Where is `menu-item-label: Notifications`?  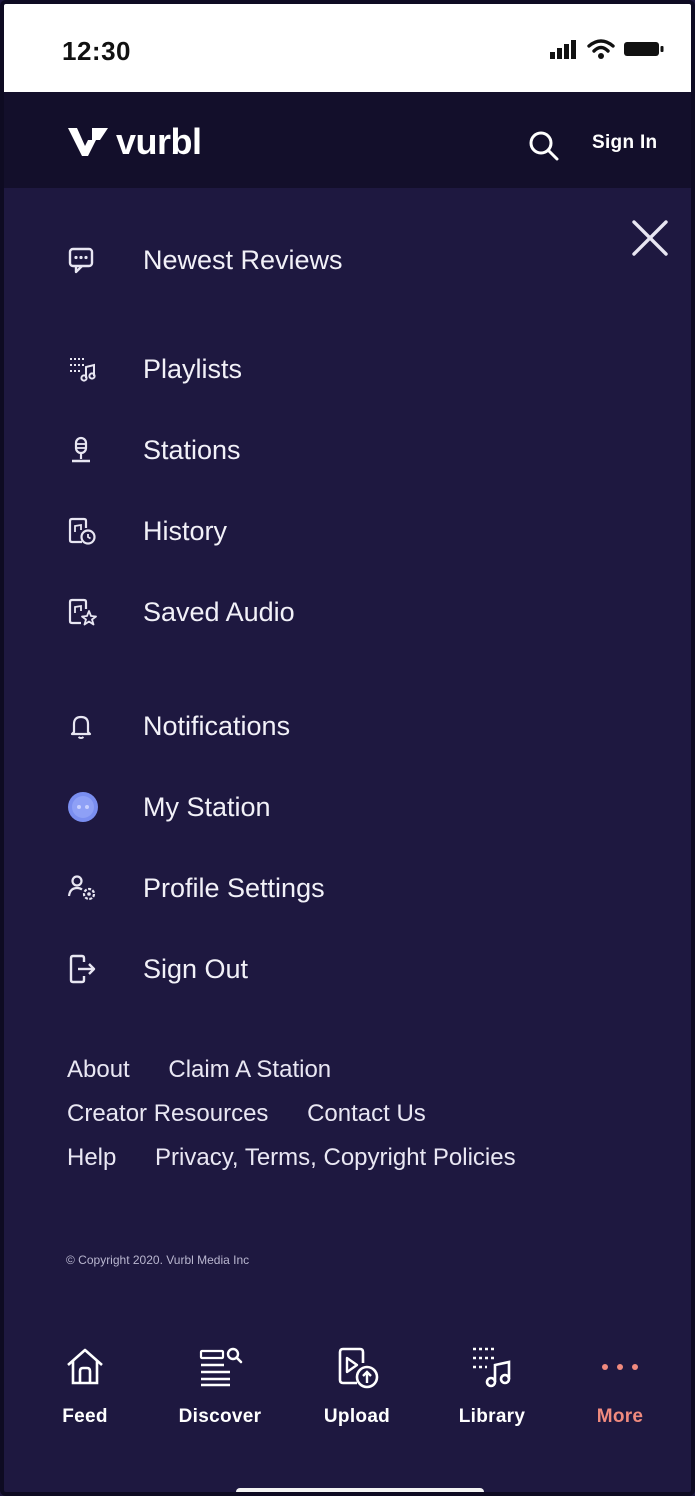 menu-item-label: Notifications is located at coordinates (217, 725).